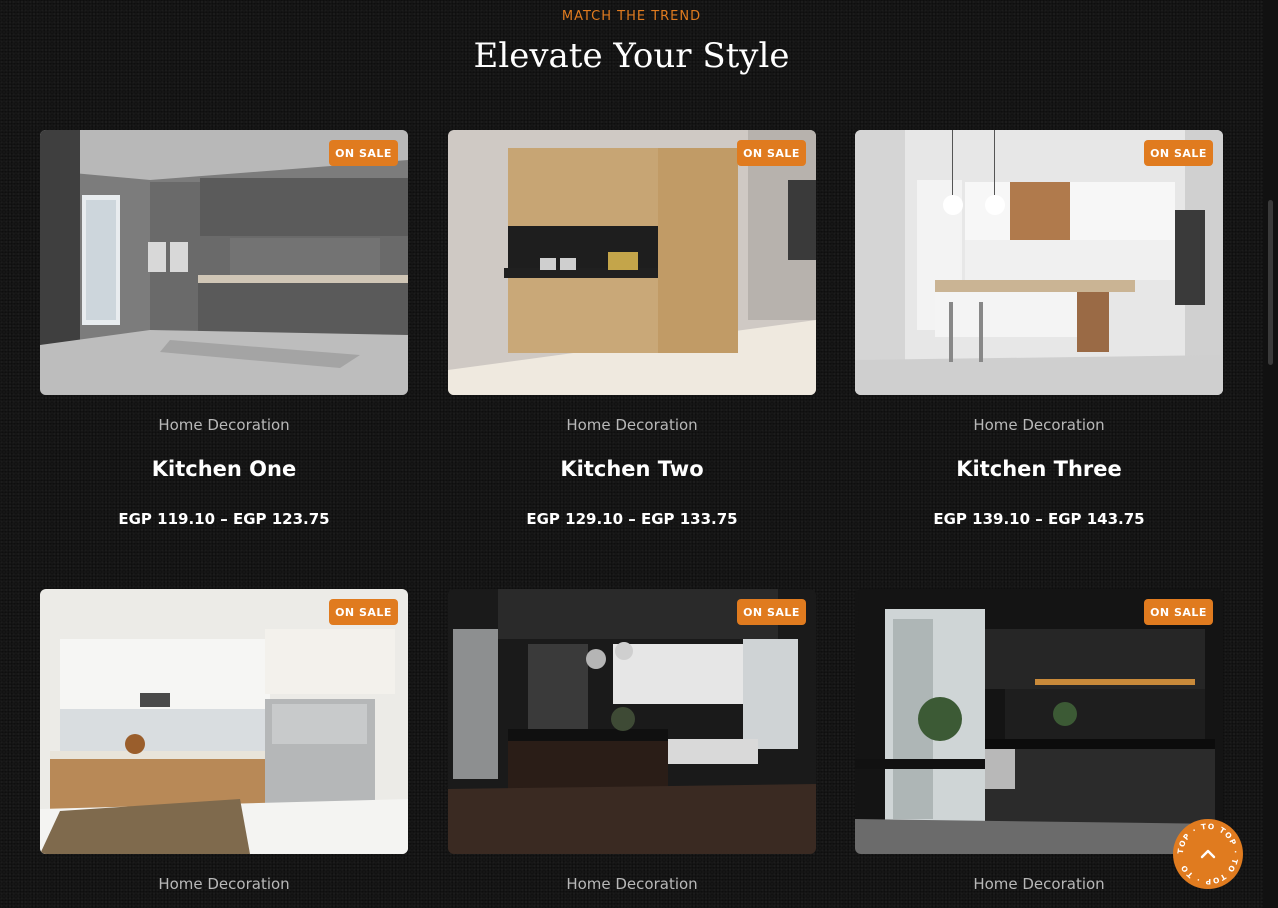 The width and height of the screenshot is (1278, 908). Describe the element at coordinates (632, 262) in the screenshot. I see `product-image-kitchen-two: ON SALE` at that location.